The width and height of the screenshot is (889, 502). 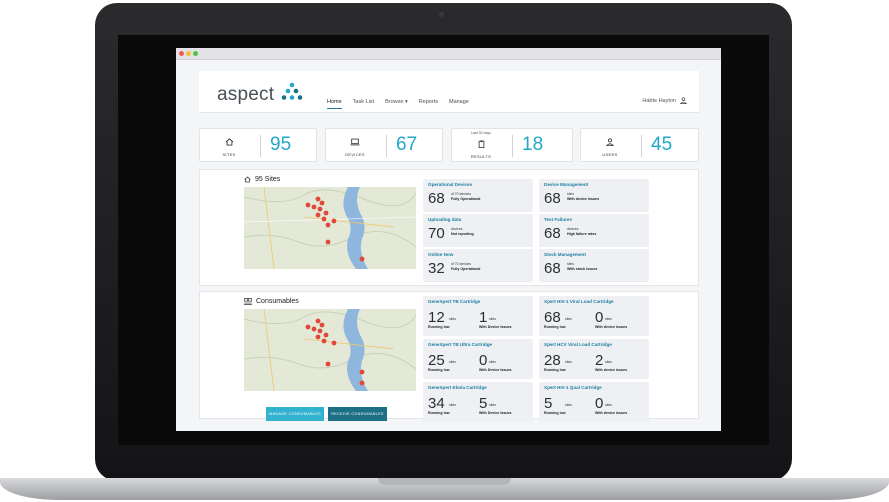 I want to click on stat-users-label: USERS, so click(x=610, y=154).